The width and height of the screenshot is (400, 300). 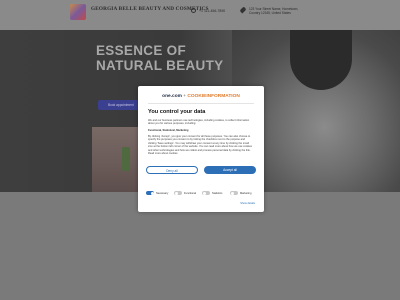 I want to click on hero-portrait-hair, so click(x=321, y=60).